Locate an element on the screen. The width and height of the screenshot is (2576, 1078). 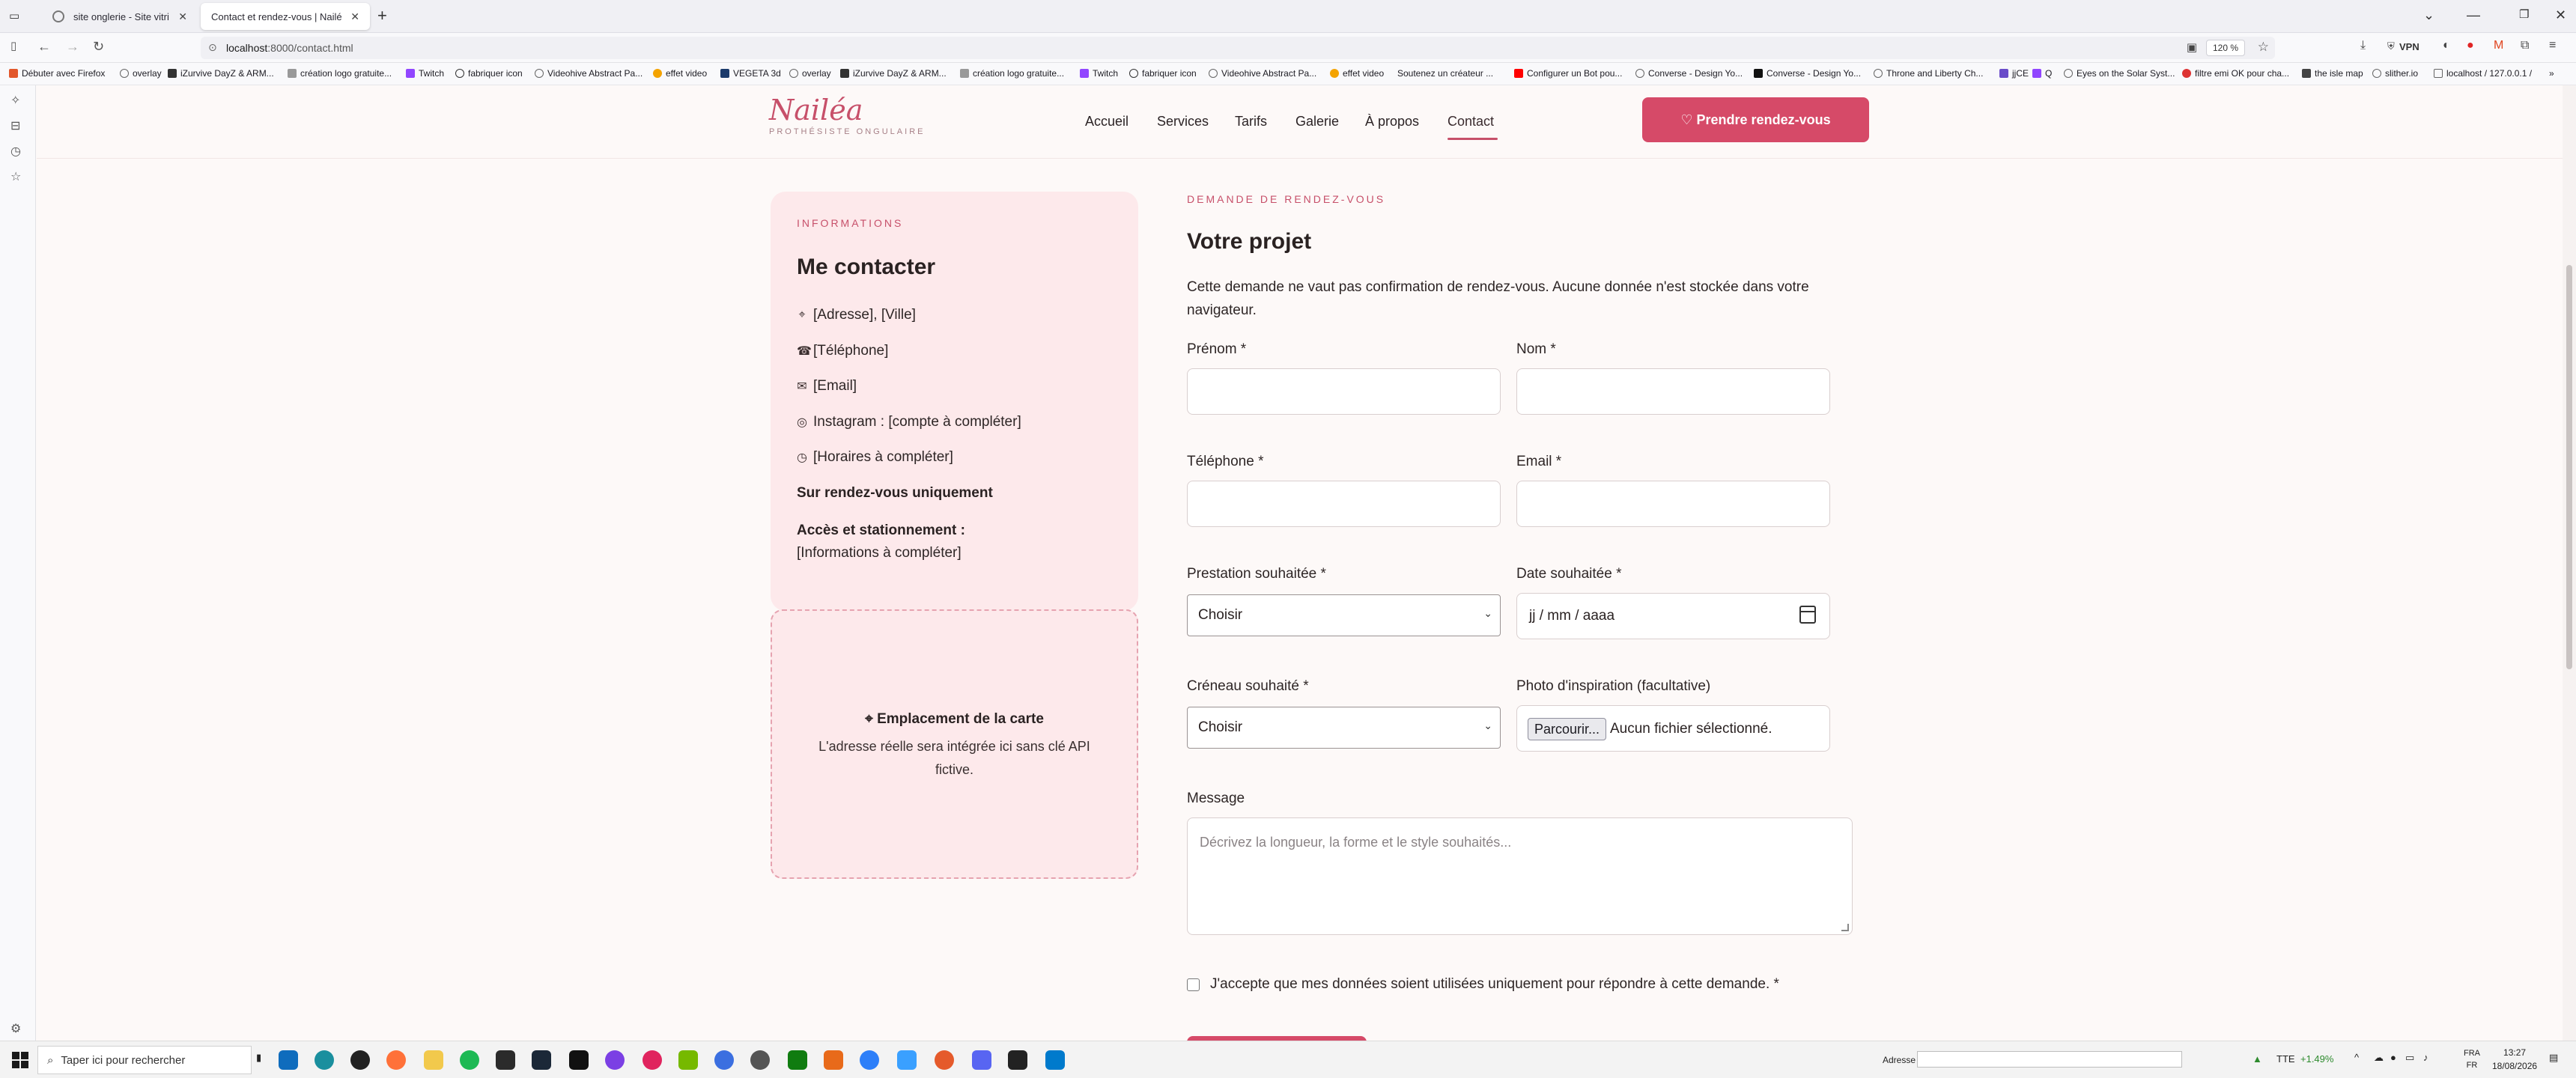
terminal-icon is located at coordinates (579, 1060).